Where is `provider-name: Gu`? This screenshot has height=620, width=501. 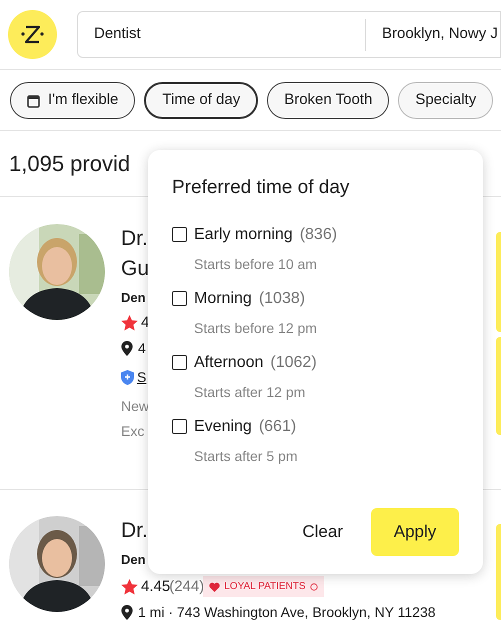
provider-name: Gu is located at coordinates (135, 269).